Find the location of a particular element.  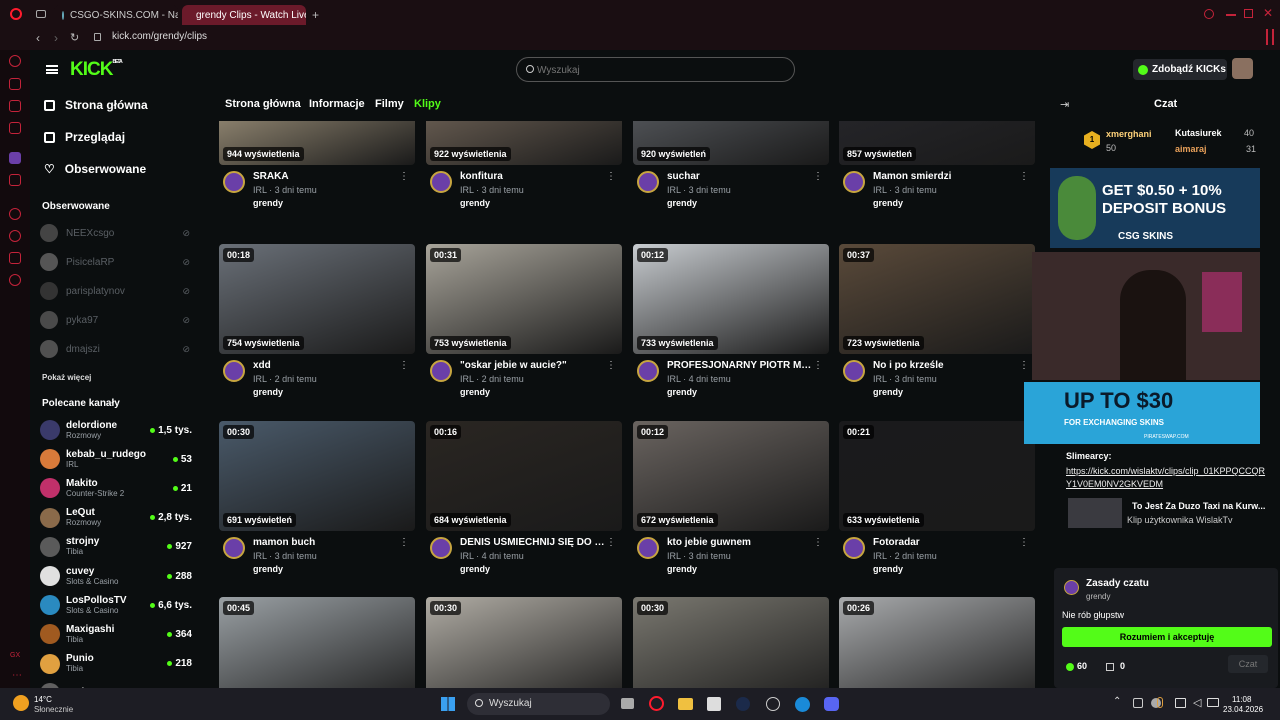

gifter-name: aimaraj is located at coordinates (1191, 149).